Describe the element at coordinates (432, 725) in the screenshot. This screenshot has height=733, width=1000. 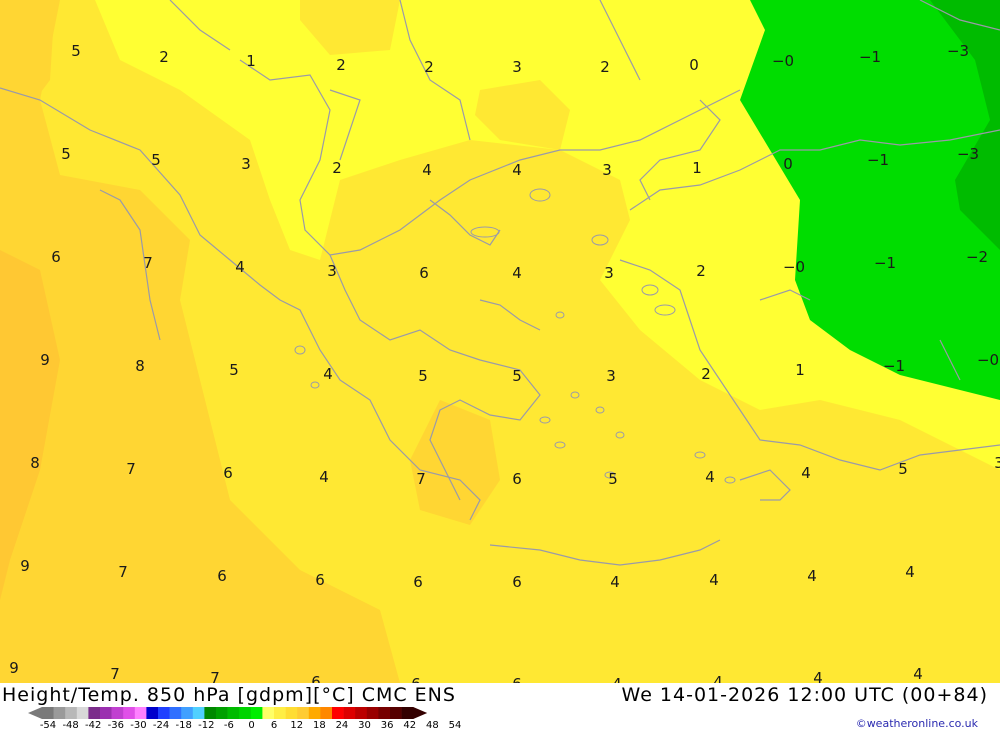
I see `legend-tick-label: 48` at that location.